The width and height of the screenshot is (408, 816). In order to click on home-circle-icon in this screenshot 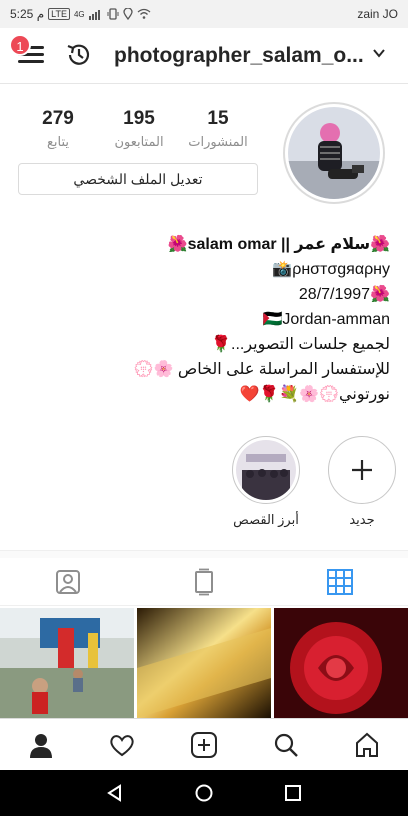, I will do `click(204, 793)`.